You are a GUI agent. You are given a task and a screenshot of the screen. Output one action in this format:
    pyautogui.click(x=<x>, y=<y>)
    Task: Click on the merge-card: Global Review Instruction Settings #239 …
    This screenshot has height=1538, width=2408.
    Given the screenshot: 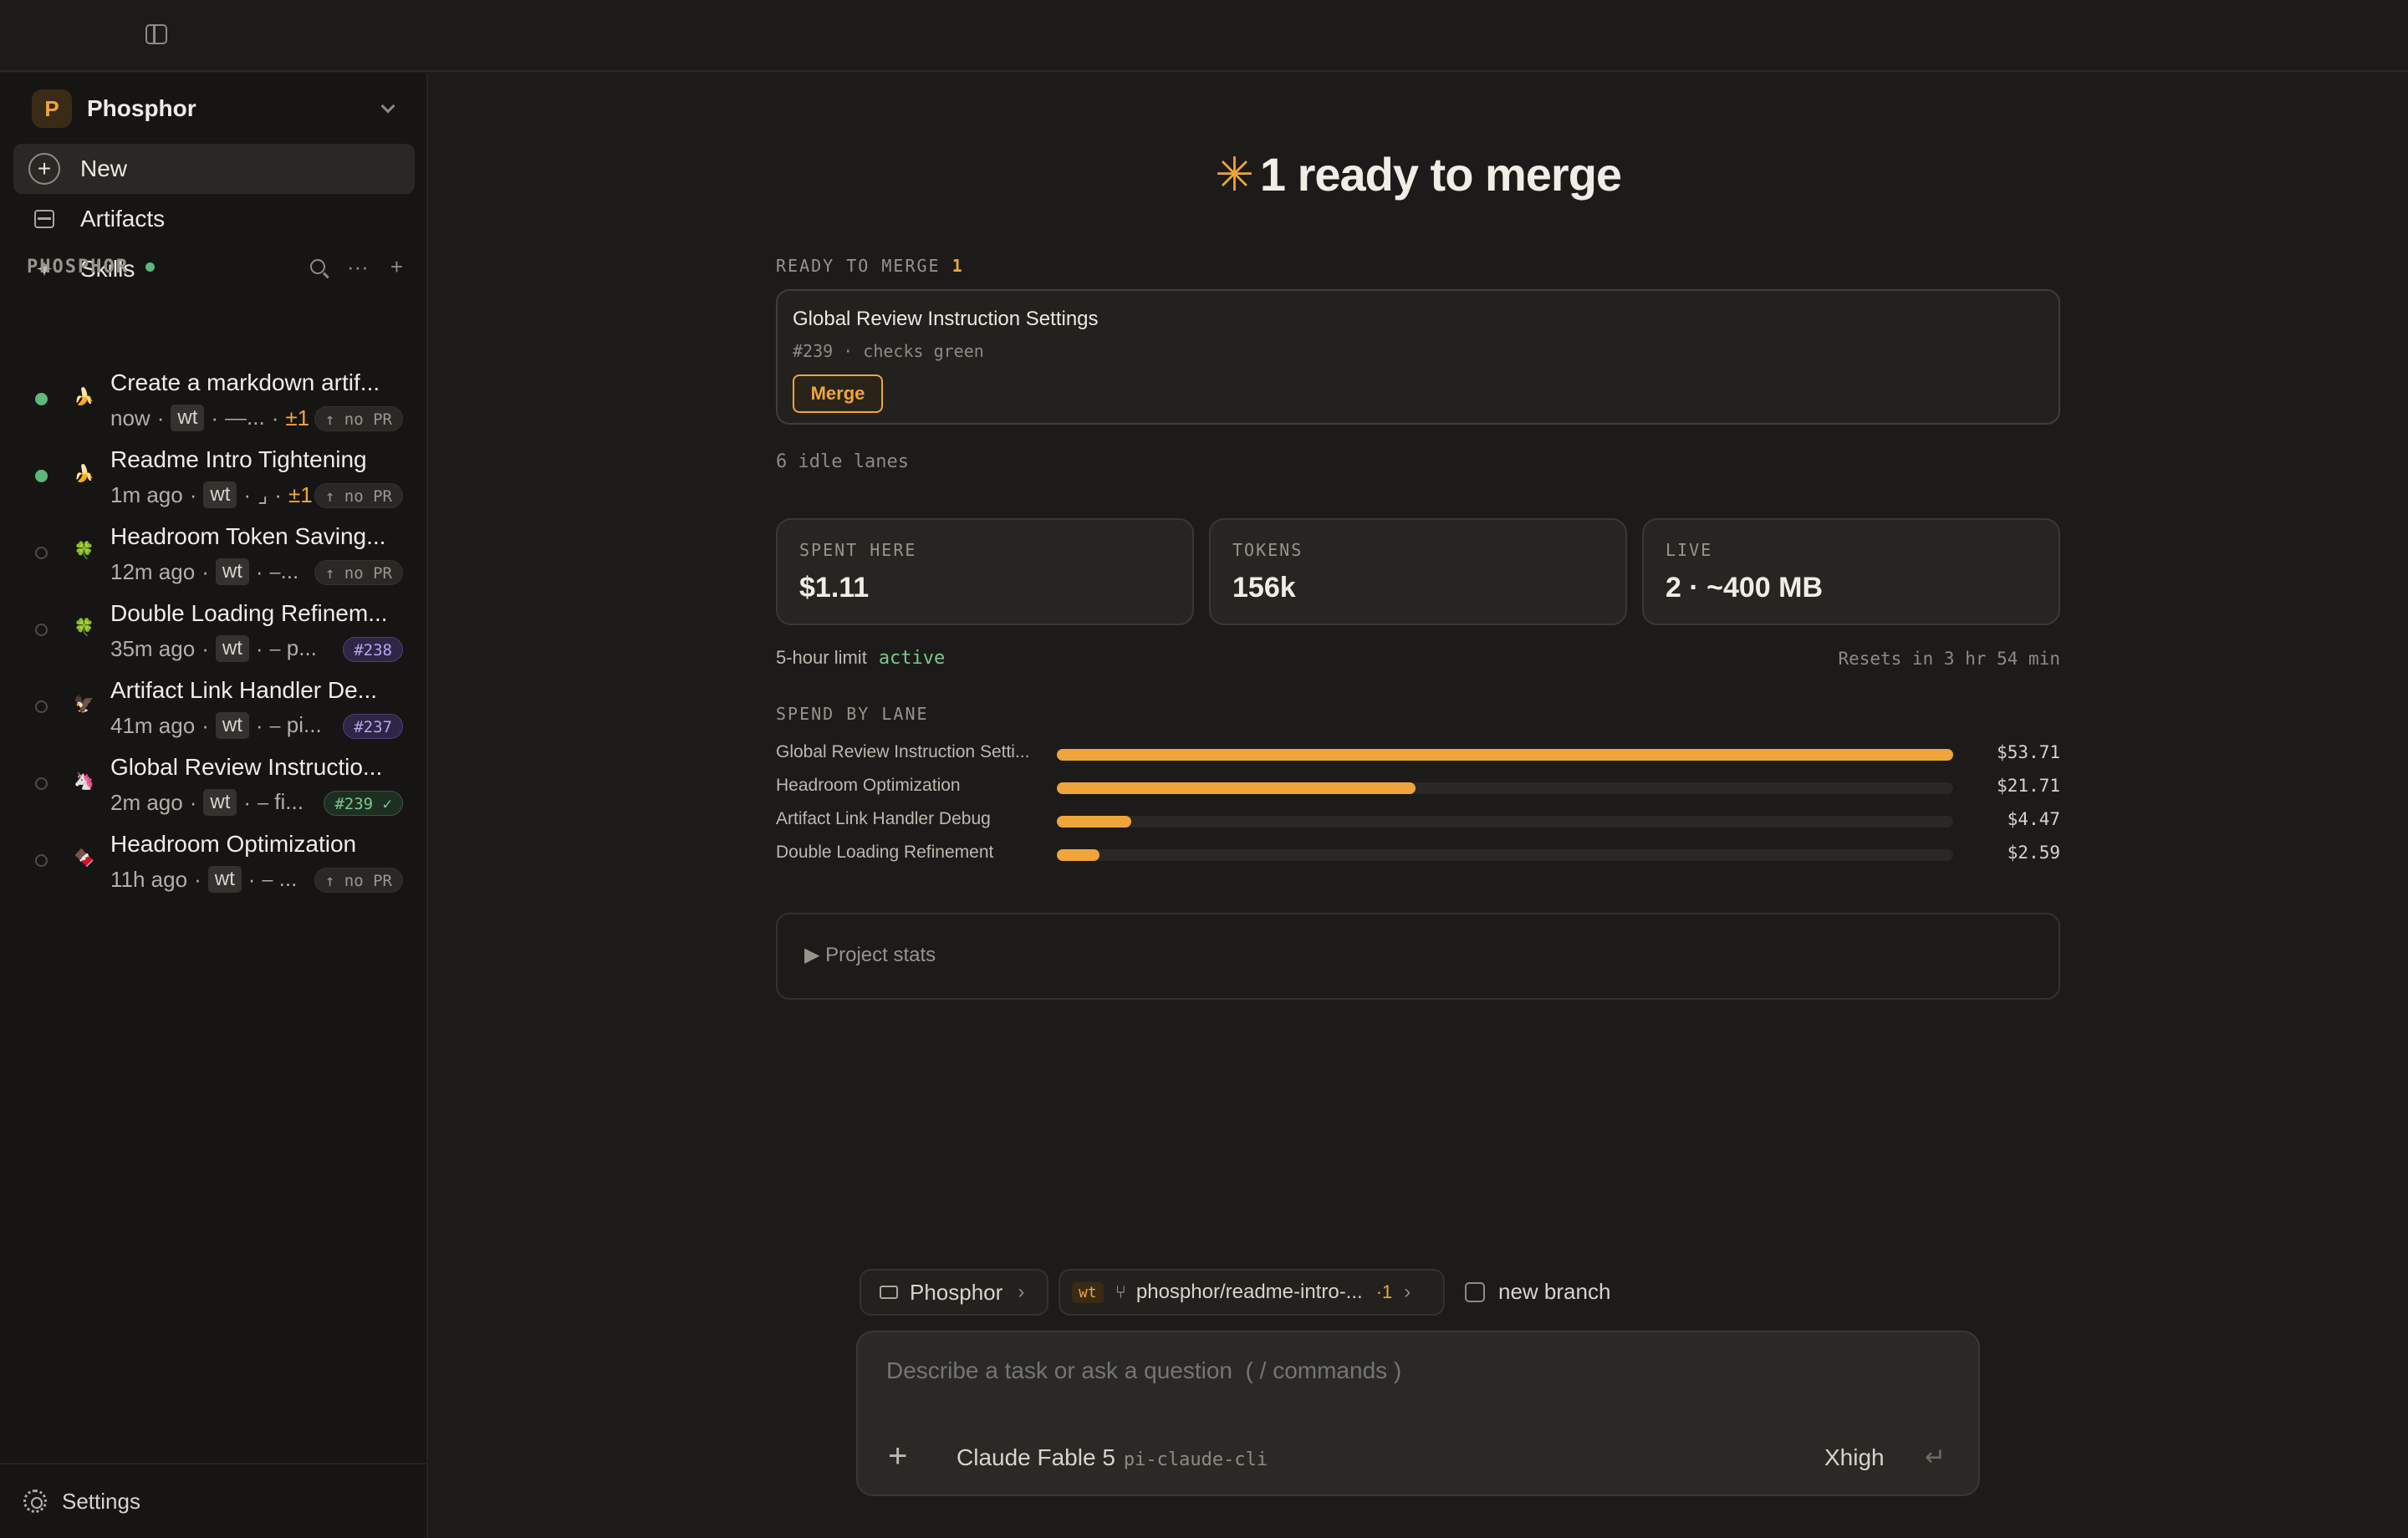 What is the action you would take?
    pyautogui.click(x=1418, y=357)
    